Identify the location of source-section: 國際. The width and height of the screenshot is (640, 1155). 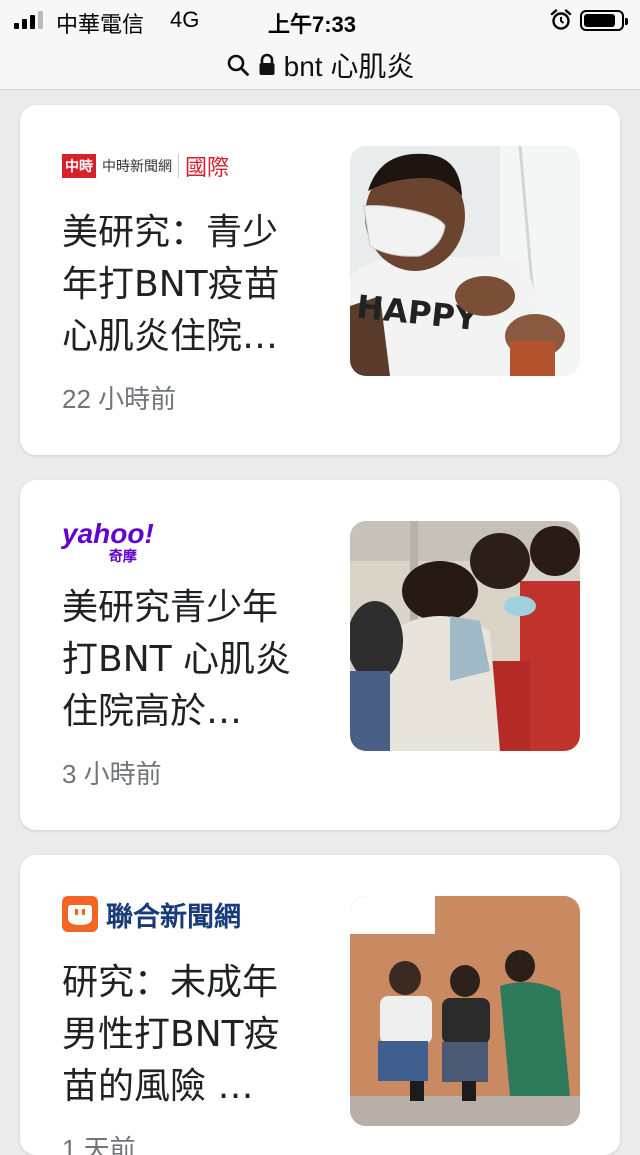
(207, 168).